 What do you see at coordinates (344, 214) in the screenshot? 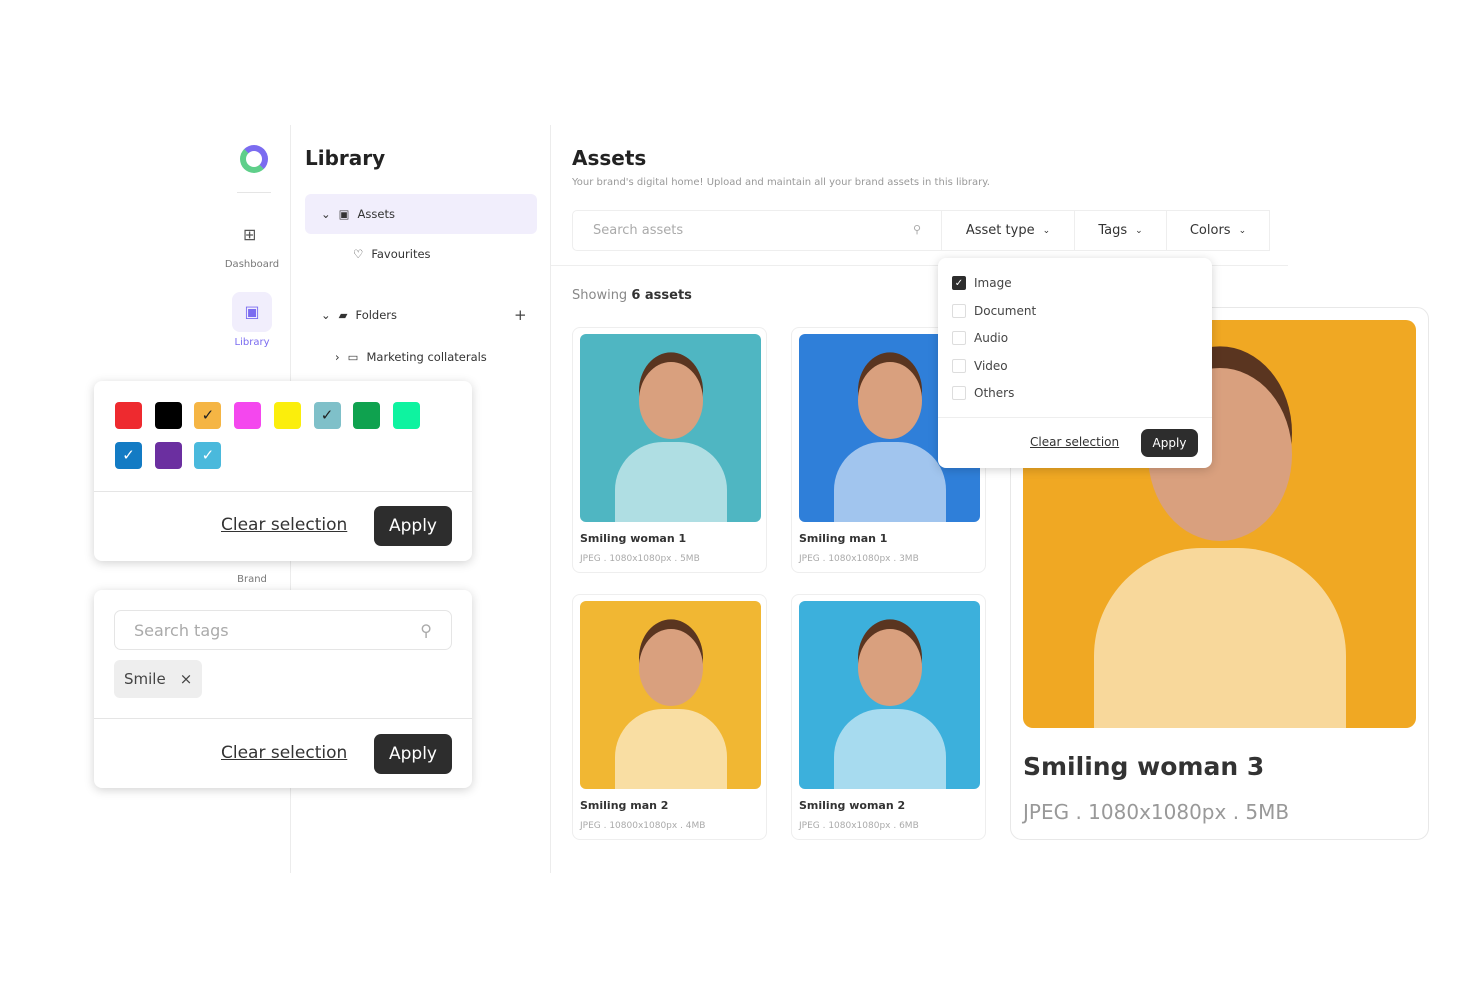
I see `assets-icon: ▣` at bounding box center [344, 214].